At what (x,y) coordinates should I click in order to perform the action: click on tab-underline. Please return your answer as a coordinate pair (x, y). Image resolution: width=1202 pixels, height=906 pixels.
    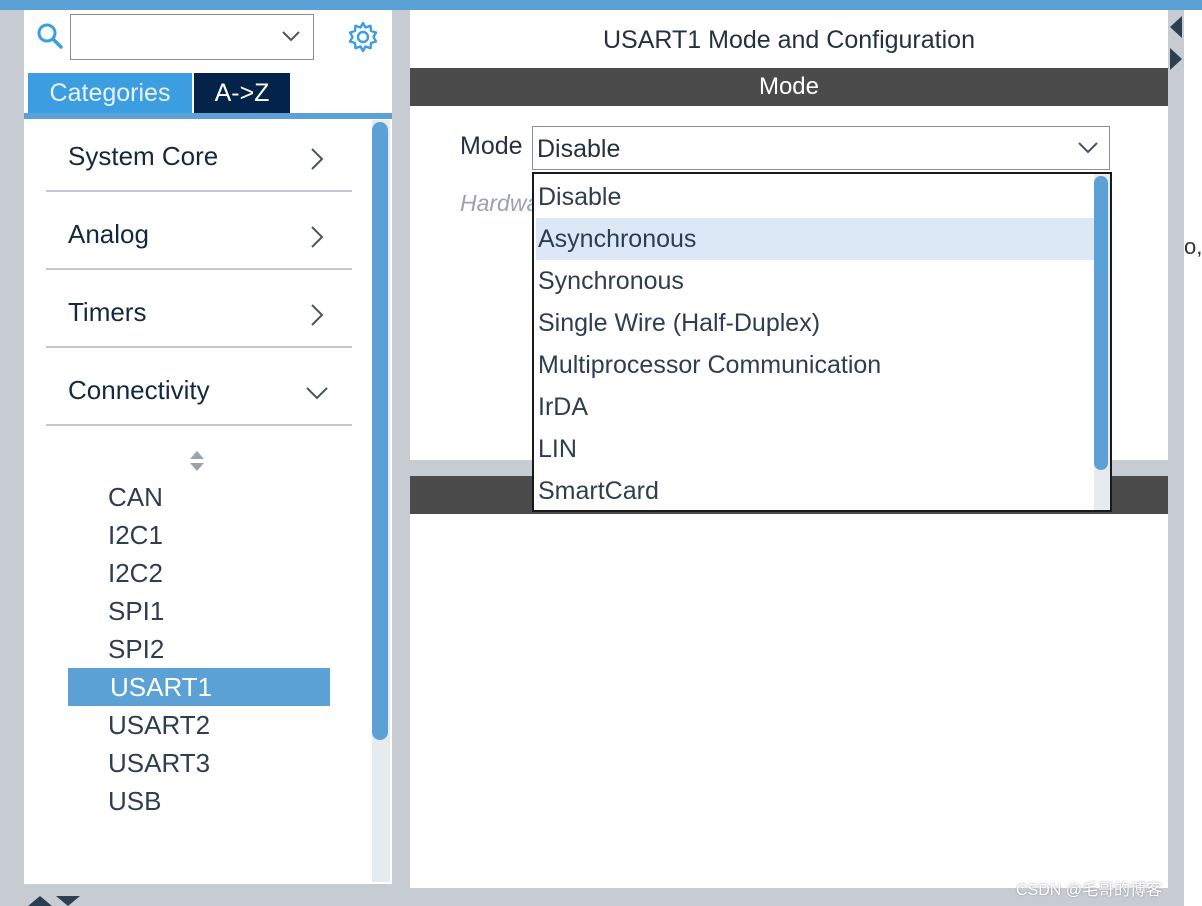
    Looking at the image, I should click on (208, 116).